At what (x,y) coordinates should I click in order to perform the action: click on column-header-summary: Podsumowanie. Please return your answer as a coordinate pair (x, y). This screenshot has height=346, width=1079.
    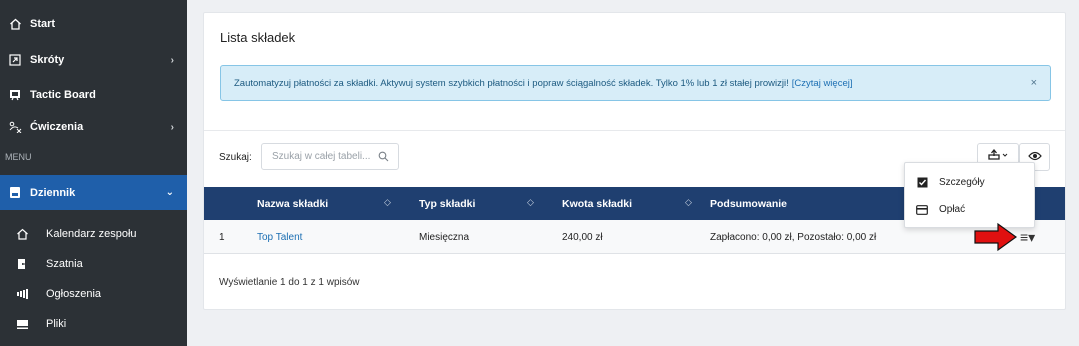
    Looking at the image, I should click on (748, 204).